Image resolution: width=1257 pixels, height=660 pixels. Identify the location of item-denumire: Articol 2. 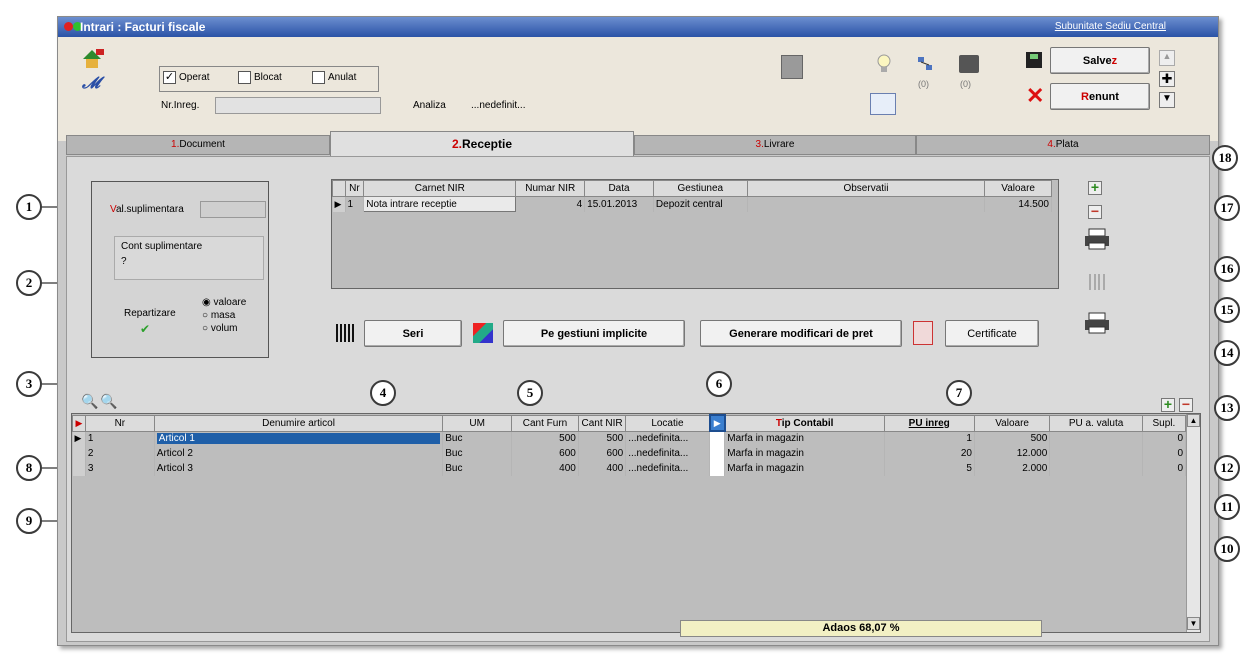
(299, 453).